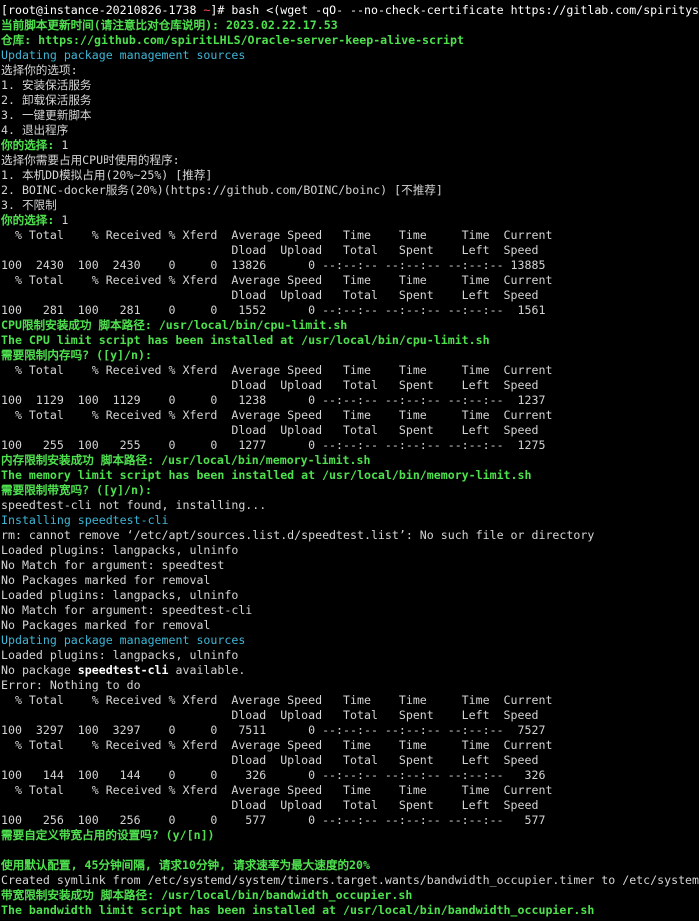  Describe the element at coordinates (90, 160) in the screenshot. I see `terminal-line-text: 选择你需要占用CPU时使用的程序:` at that location.